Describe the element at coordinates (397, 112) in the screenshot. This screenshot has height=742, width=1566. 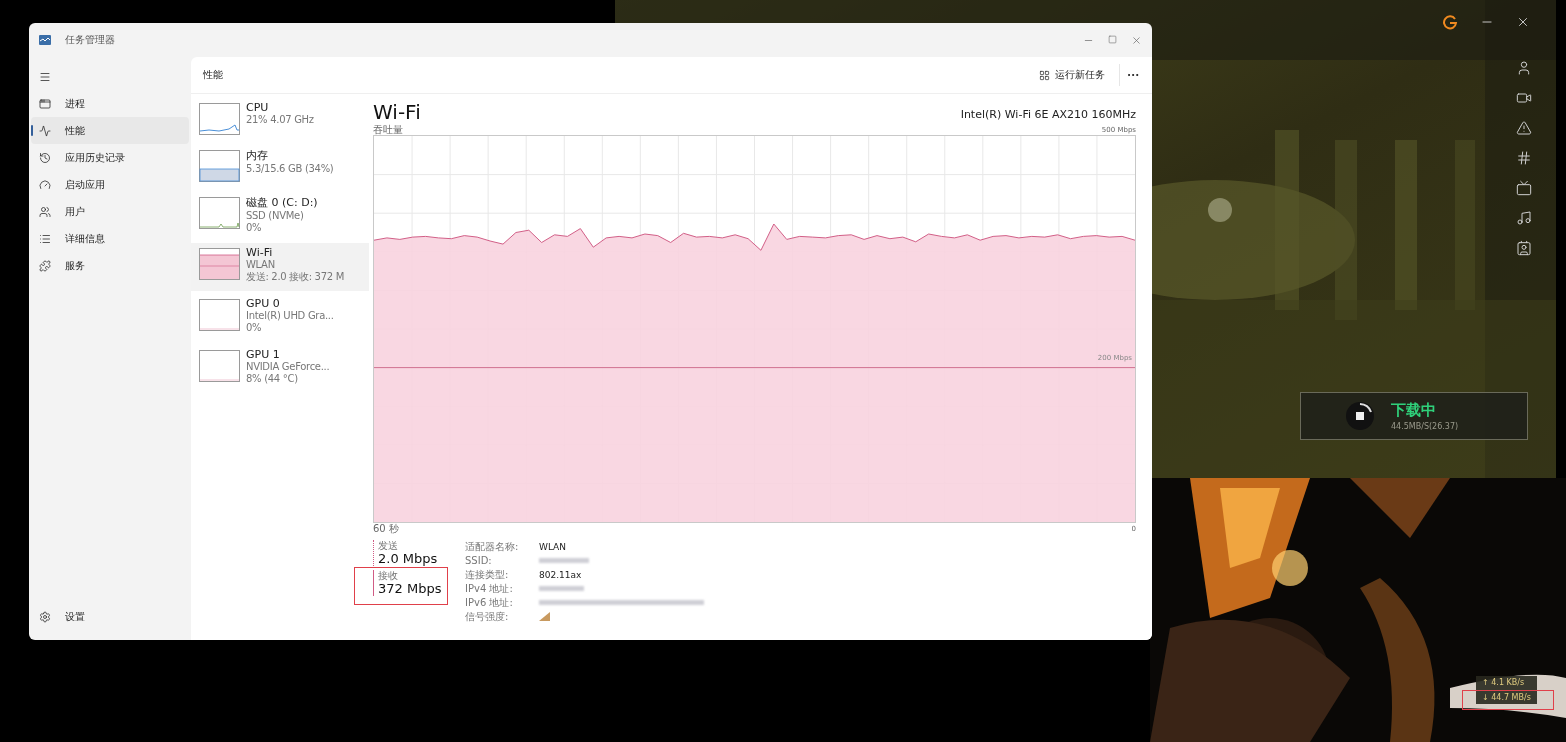
I see `device-title: Wi-Fi` at that location.